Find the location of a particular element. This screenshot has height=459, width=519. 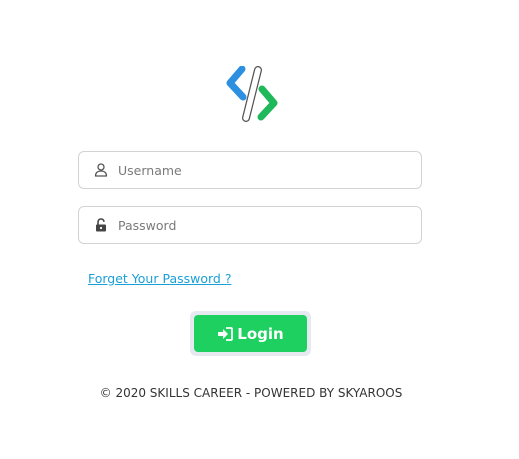

login-button: Login is located at coordinates (250, 333).